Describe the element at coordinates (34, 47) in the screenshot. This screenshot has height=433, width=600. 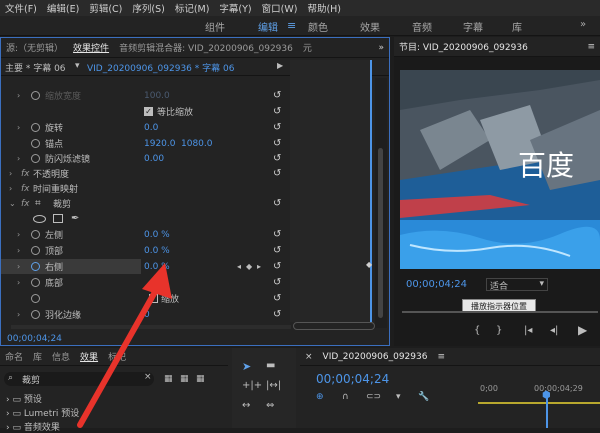
I see `tab-source: 源:（无剪辑）` at that location.